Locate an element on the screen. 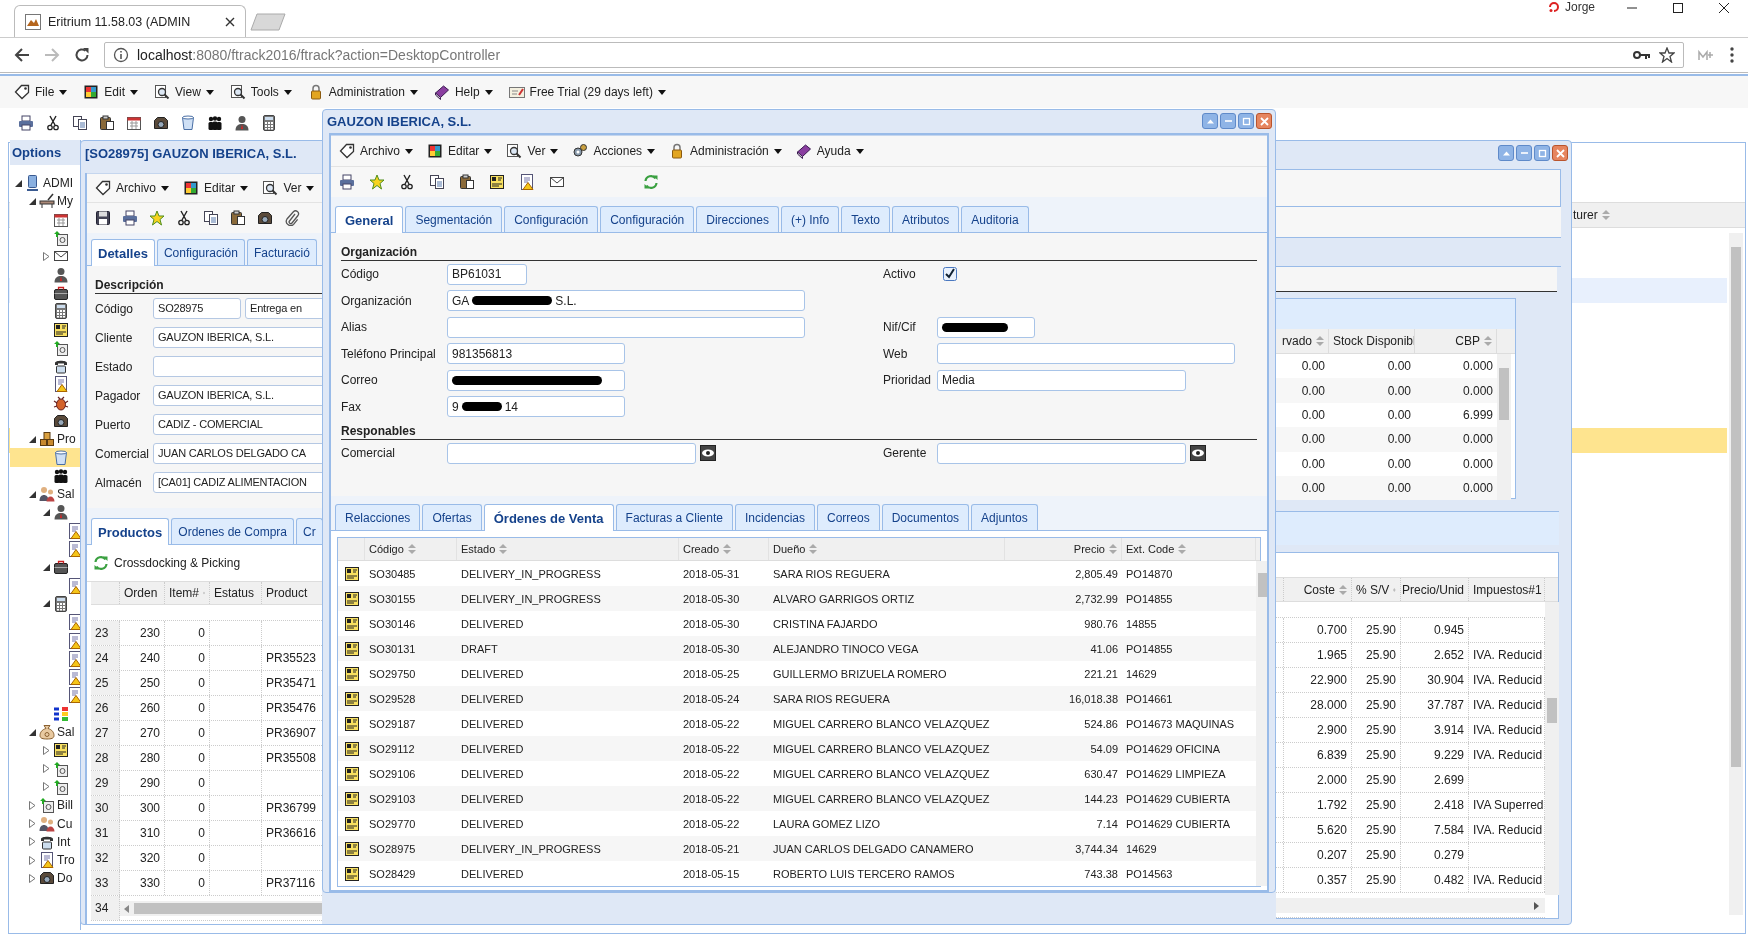 This screenshot has height=941, width=1748. bookmark-star-icon is located at coordinates (1667, 55).